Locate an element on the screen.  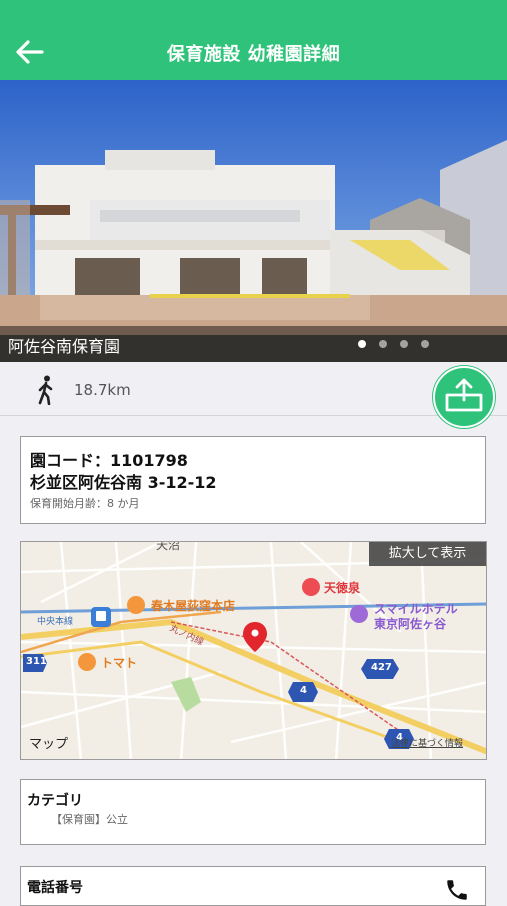
distance-value: 18.7km is located at coordinates (102, 390).